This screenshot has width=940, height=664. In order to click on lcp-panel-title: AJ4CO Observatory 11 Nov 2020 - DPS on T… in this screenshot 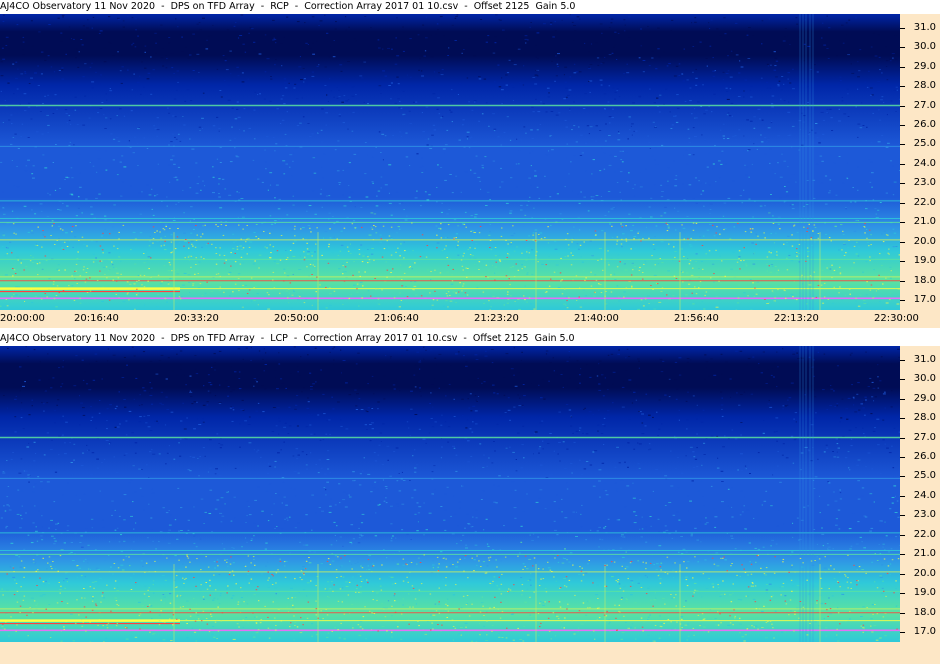, I will do `click(287, 339)`.